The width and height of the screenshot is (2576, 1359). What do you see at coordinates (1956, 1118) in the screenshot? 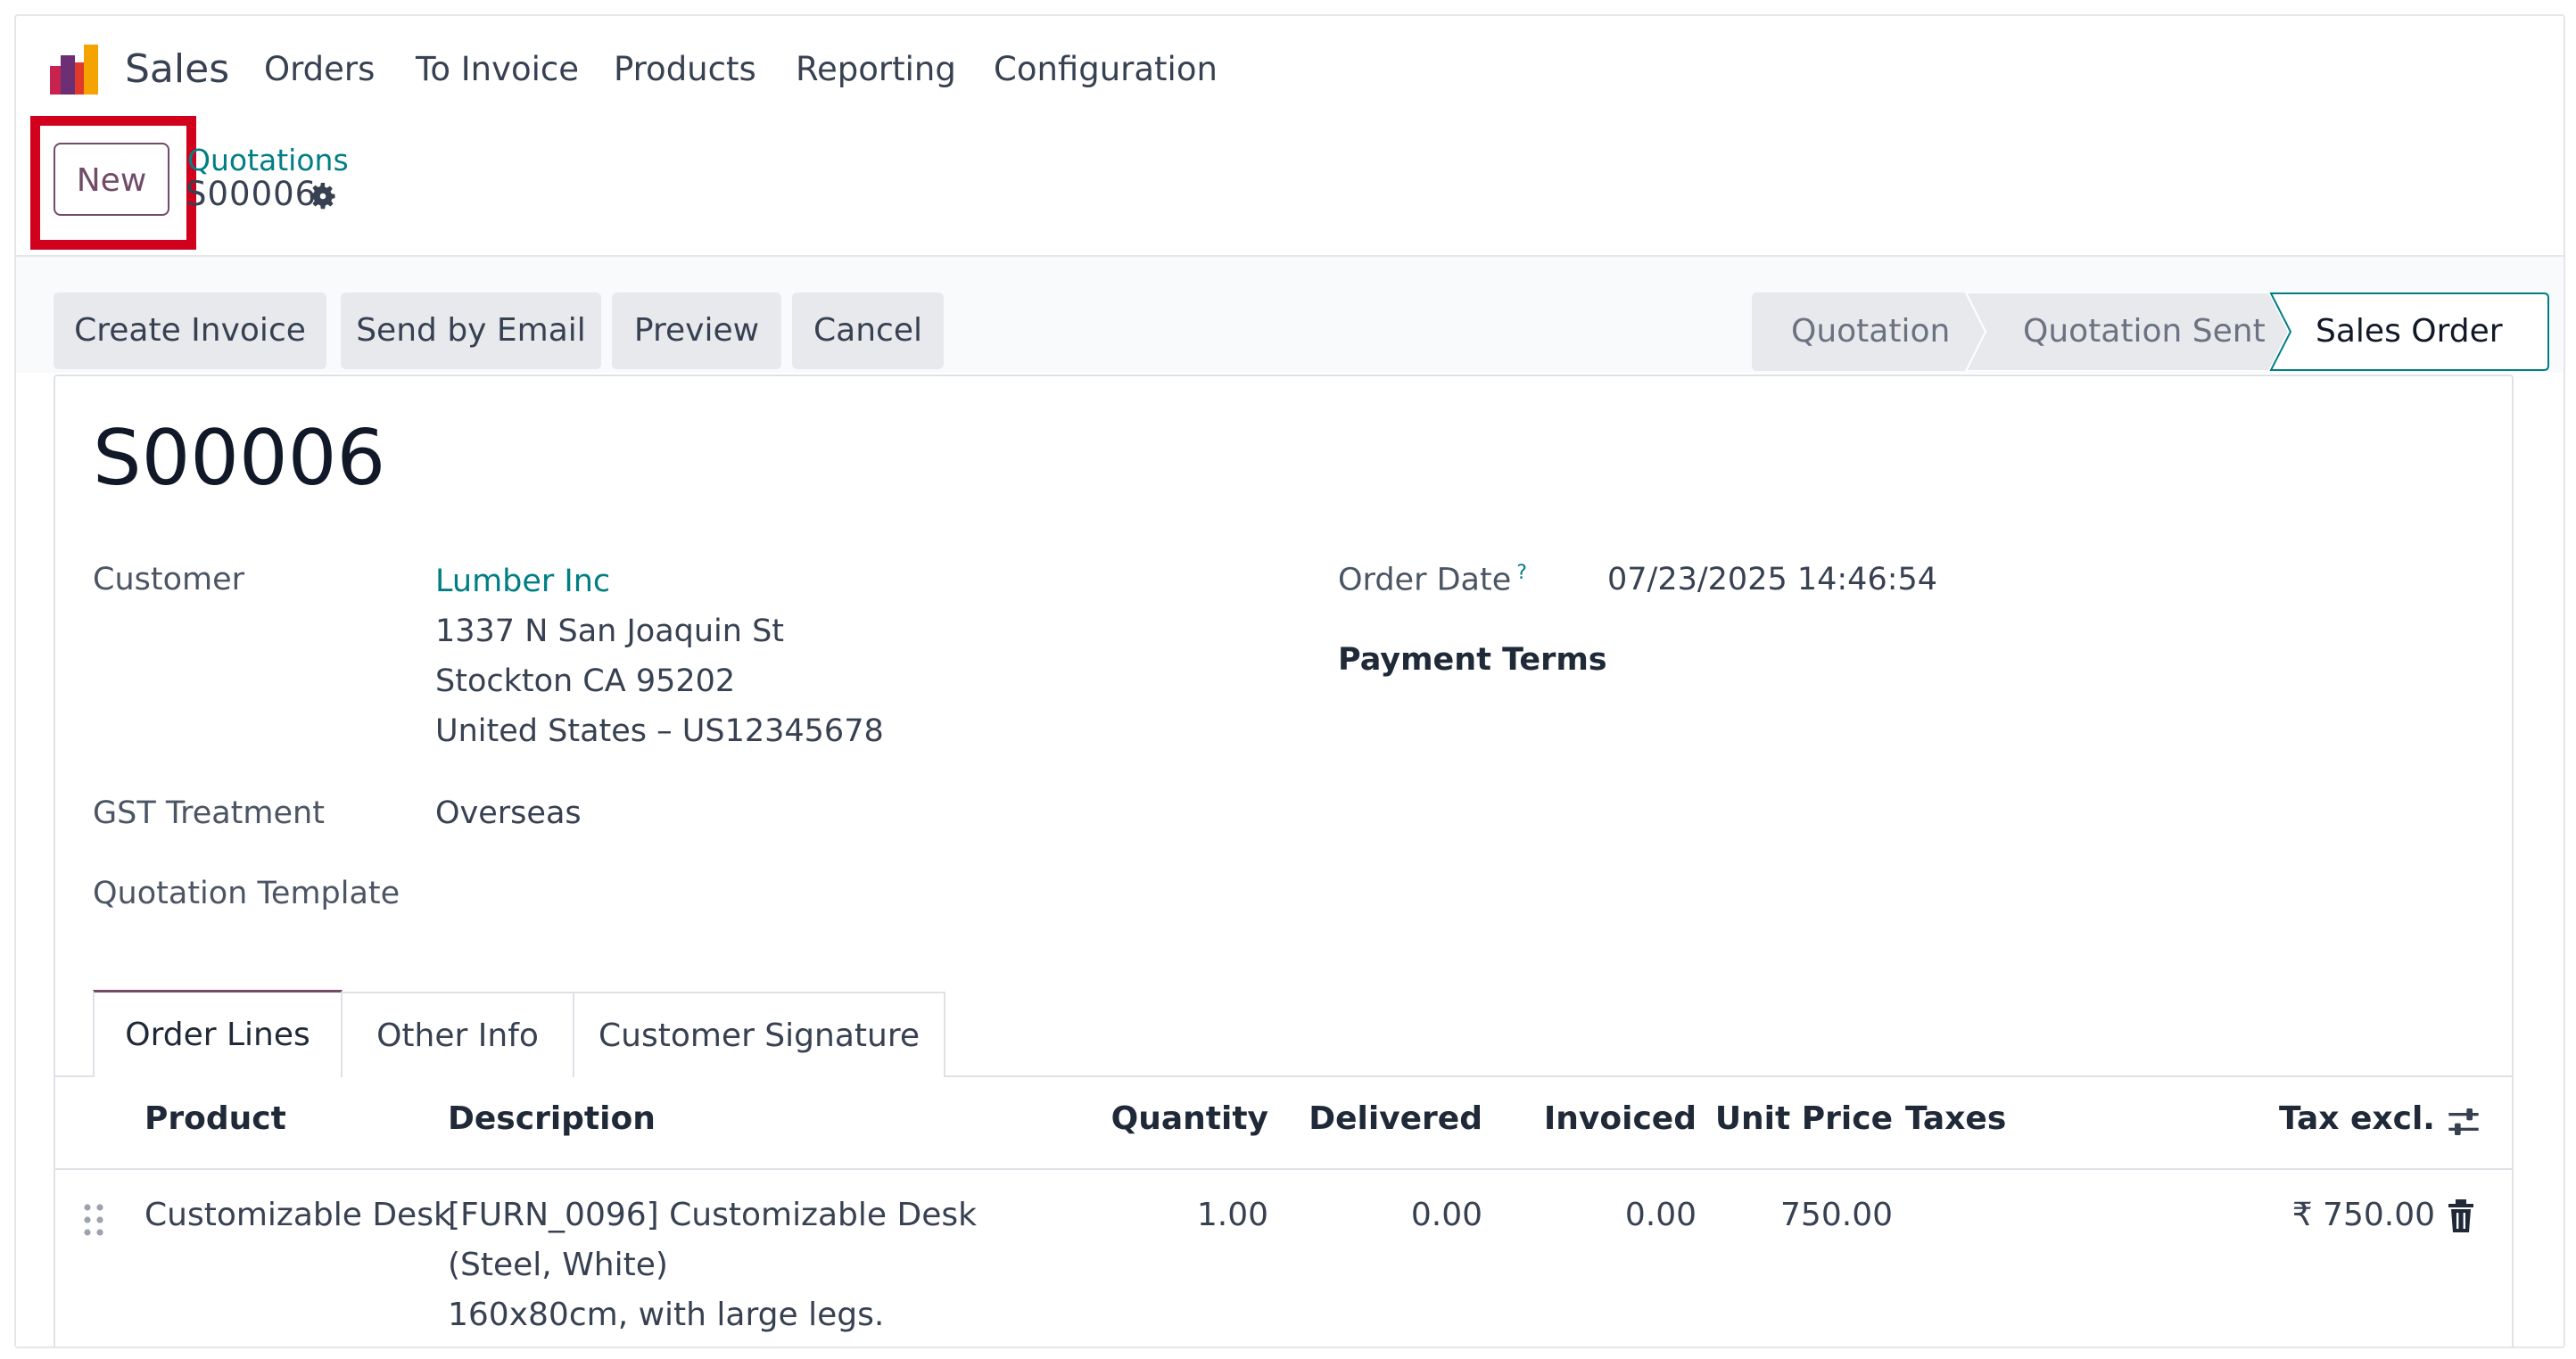
I see `col-taxes: Taxes` at bounding box center [1956, 1118].